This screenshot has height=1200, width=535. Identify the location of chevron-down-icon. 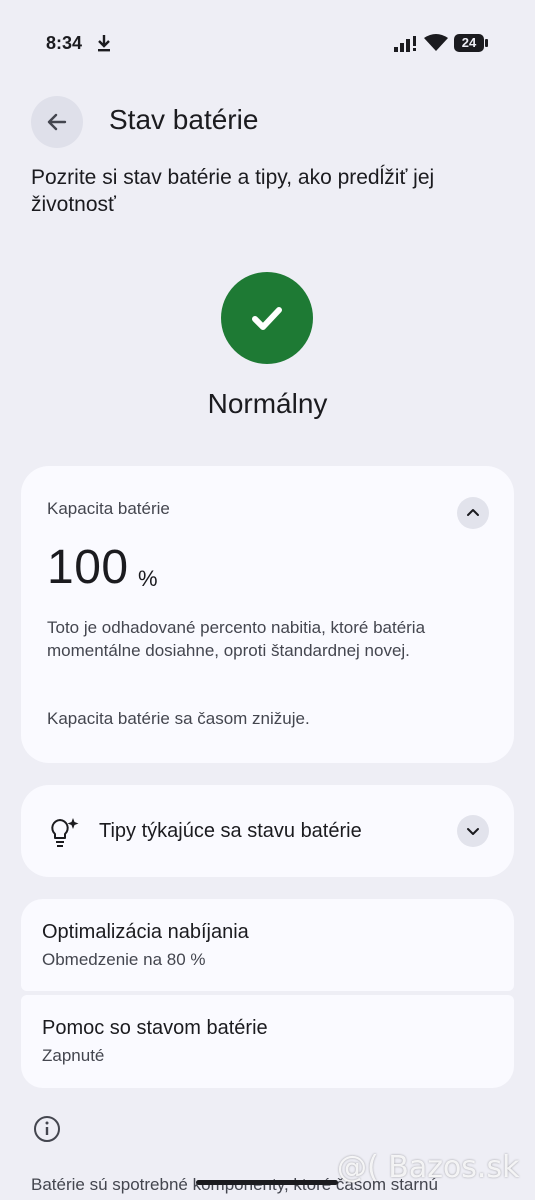
(473, 831).